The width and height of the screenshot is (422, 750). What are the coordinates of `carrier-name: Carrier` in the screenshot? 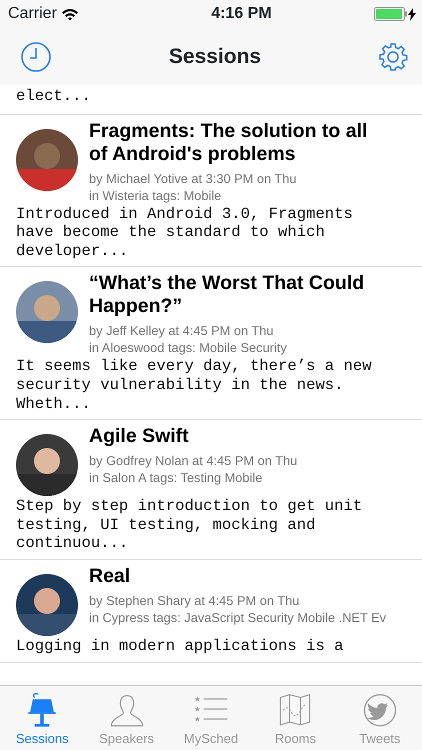 It's located at (32, 14).